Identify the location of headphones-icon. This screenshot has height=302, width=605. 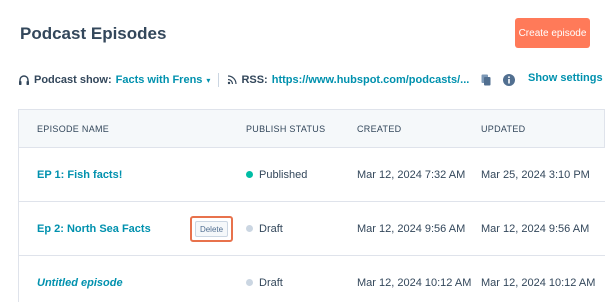
(24, 80).